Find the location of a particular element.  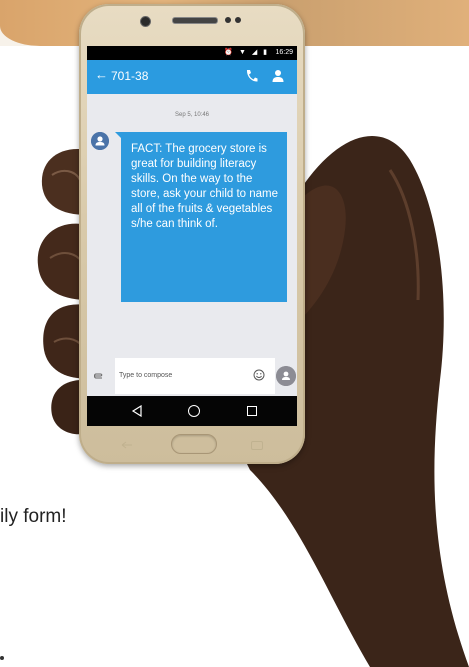

light-sensor is located at coordinates (238, 20).